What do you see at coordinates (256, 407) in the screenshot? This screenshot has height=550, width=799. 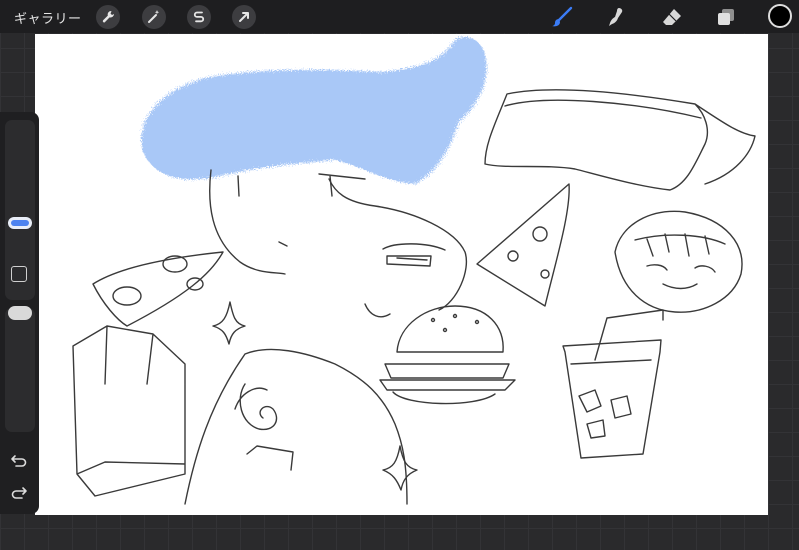 I see `body-swirl-emblem` at bounding box center [256, 407].